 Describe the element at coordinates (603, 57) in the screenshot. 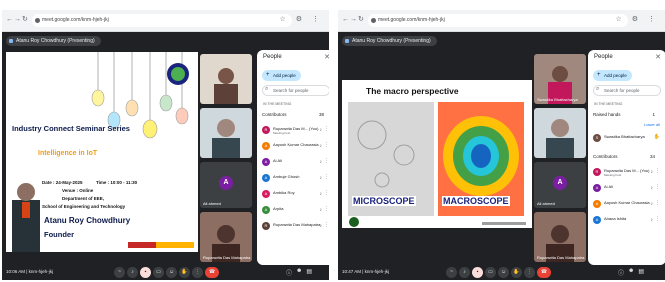

I see `people-title: People` at that location.